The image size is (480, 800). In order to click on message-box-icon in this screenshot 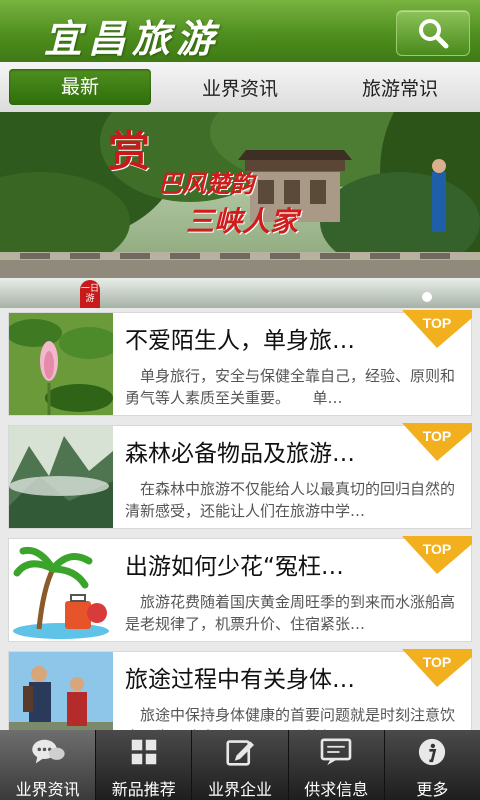, I will do `click(336, 752)`.